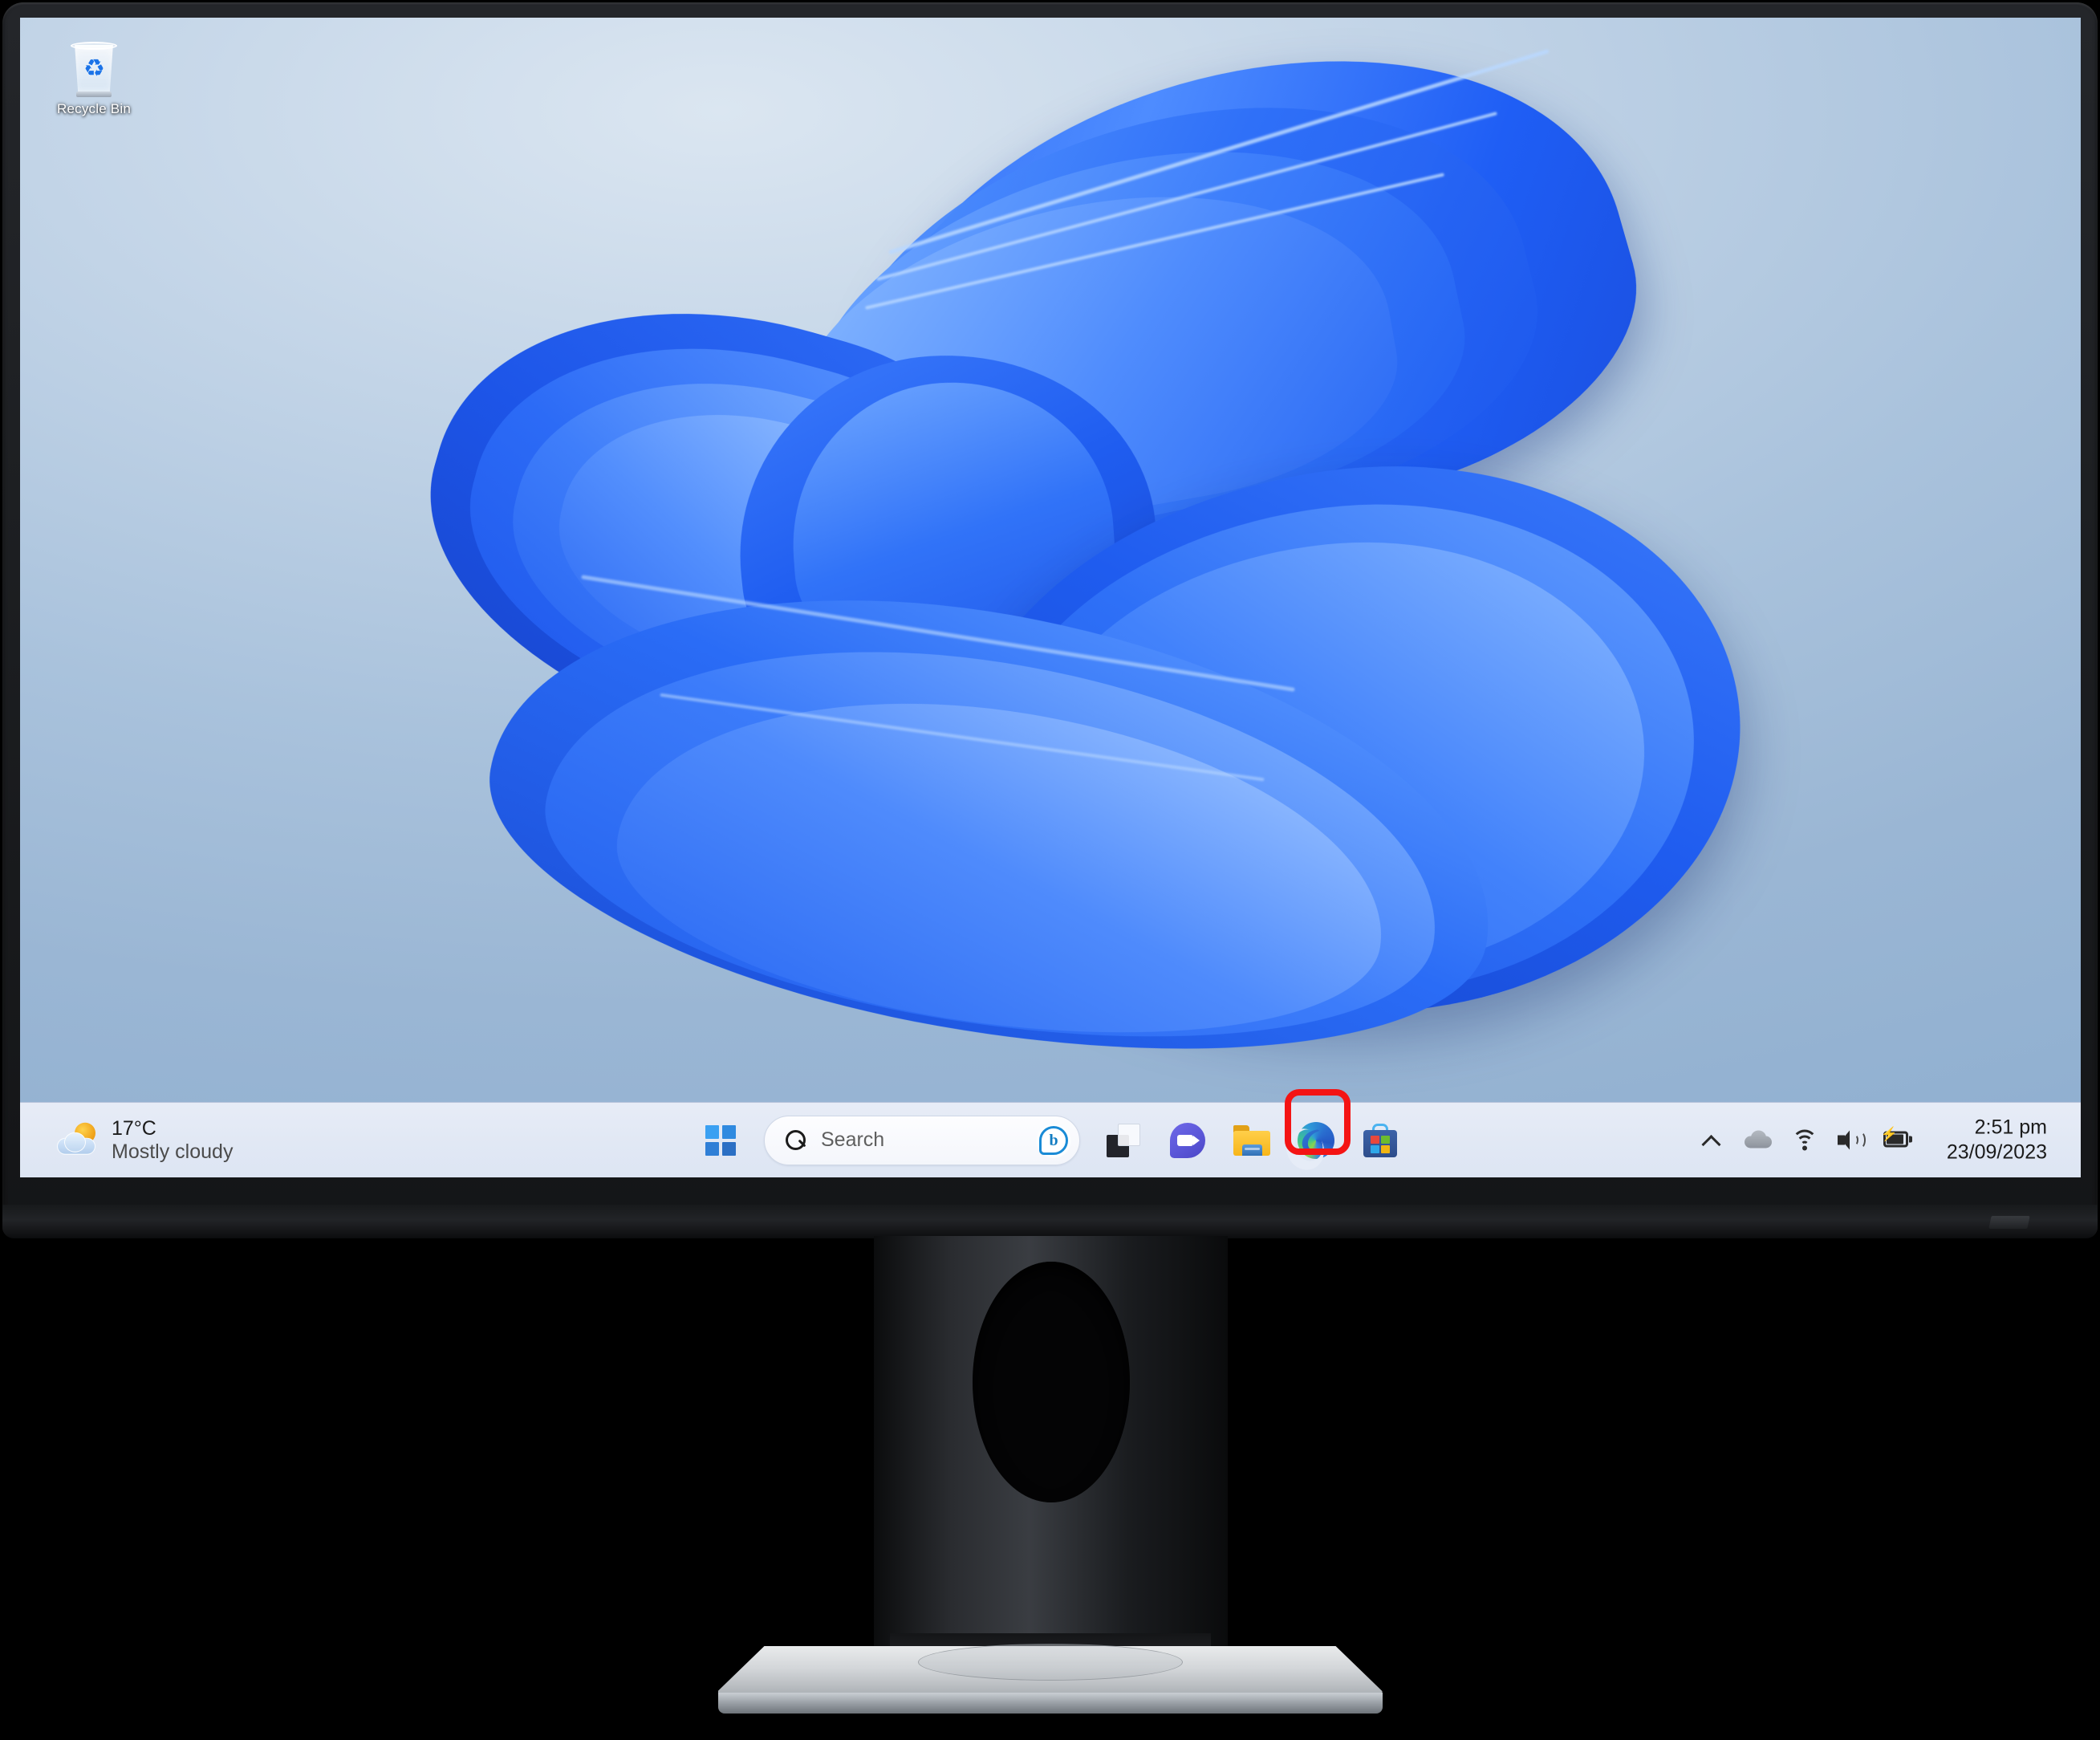 The height and width of the screenshot is (1740, 2100). I want to click on microsoft-store-icon, so click(1380, 1140).